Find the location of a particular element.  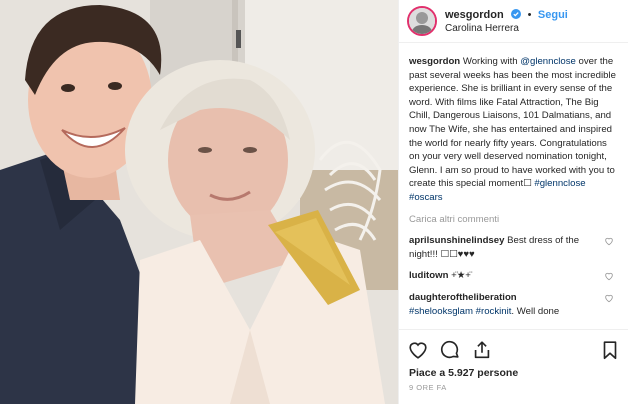

comment-hashtag: #shelooksglam is located at coordinates (441, 311).